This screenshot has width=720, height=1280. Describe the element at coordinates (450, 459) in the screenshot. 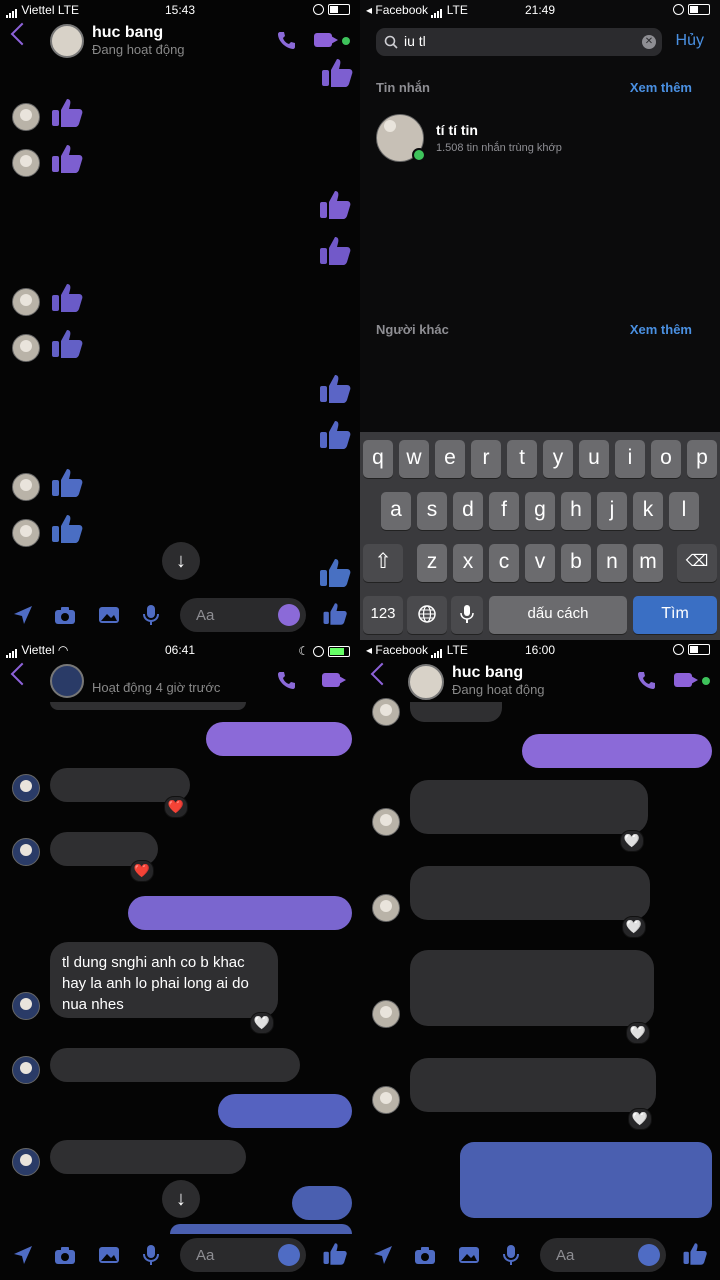

I see `key: e` at that location.